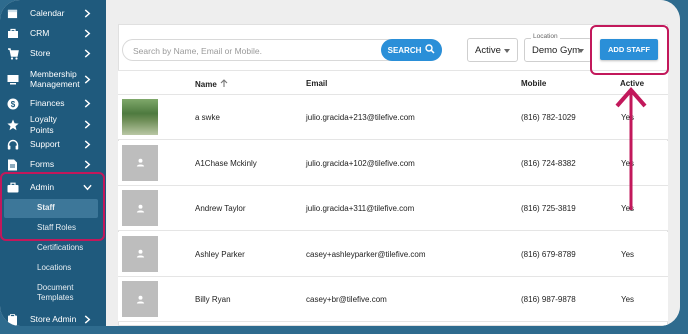  I want to click on sidebar-item-loyalty-points: Loyalty Points, so click(53, 124).